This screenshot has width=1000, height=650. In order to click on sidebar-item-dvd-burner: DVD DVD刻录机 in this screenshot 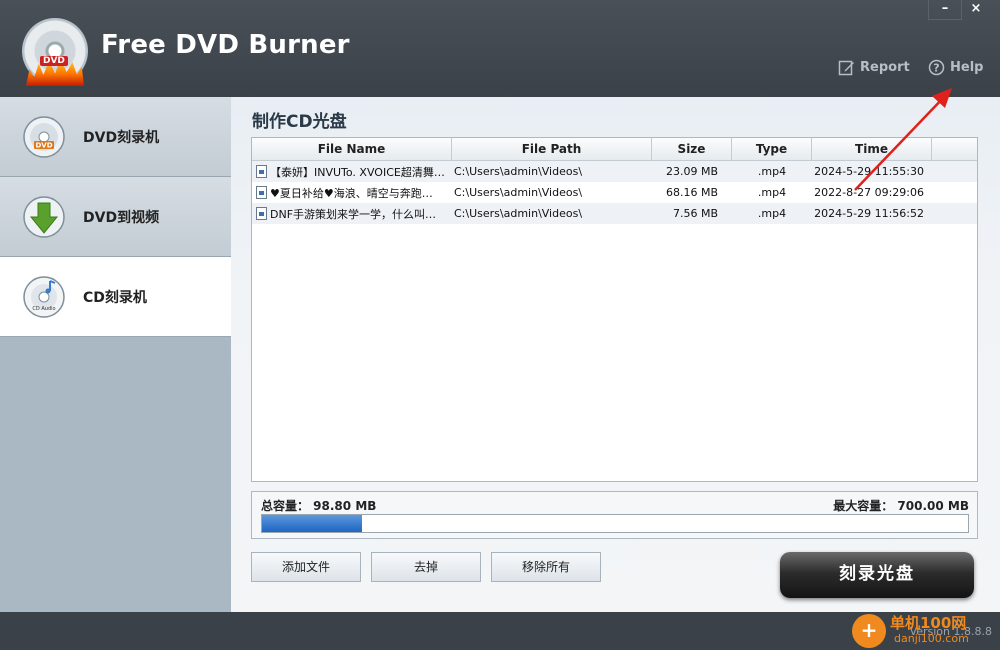, I will do `click(115, 137)`.